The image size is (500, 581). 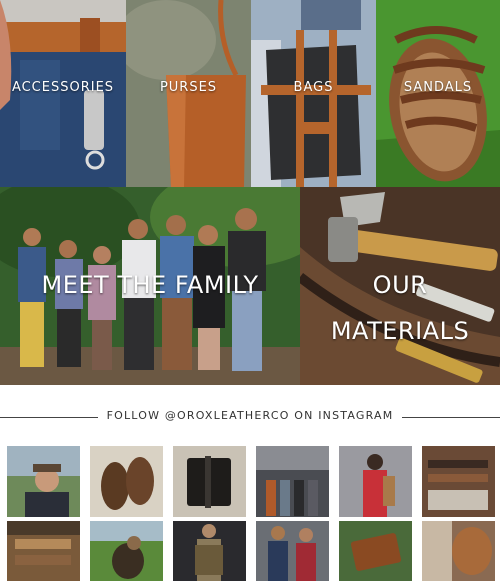 What do you see at coordinates (313, 87) in the screenshot?
I see `category-label-bags: BAGS` at bounding box center [313, 87].